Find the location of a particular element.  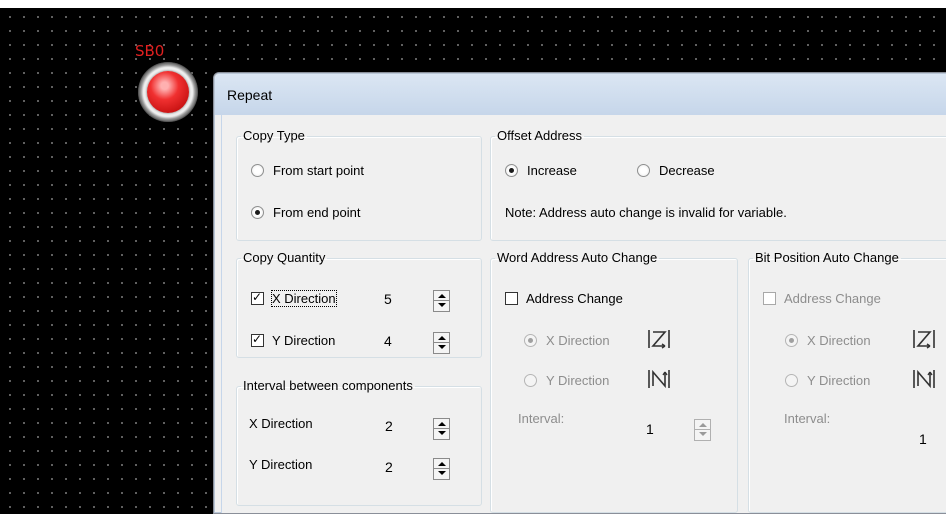

interval-y-spinner is located at coordinates (441, 469).